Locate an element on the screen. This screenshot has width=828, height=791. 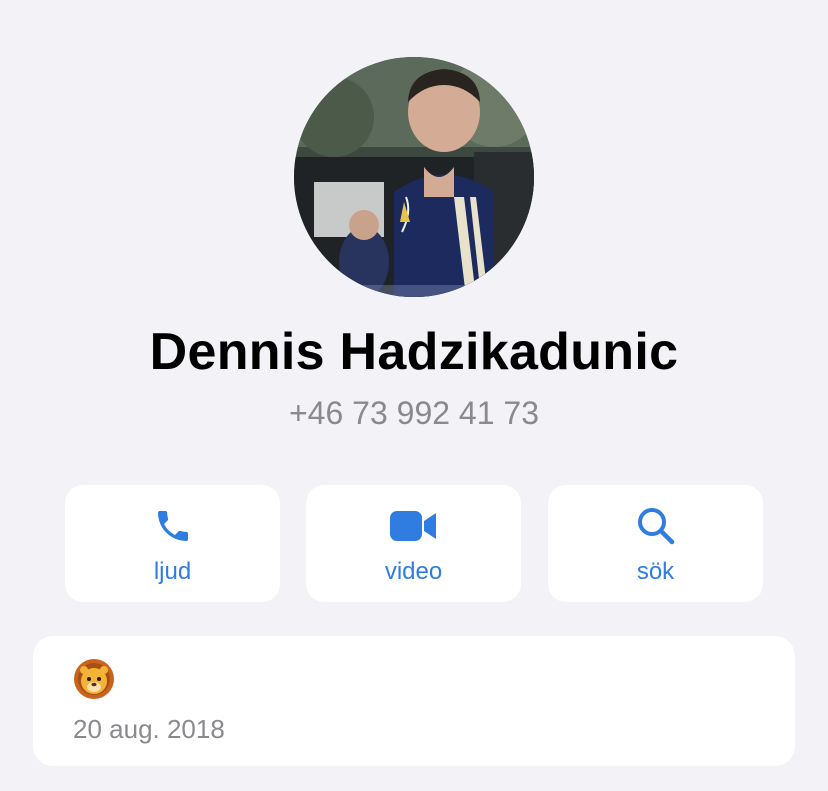
audio-call-button: ljud is located at coordinates (172, 543).